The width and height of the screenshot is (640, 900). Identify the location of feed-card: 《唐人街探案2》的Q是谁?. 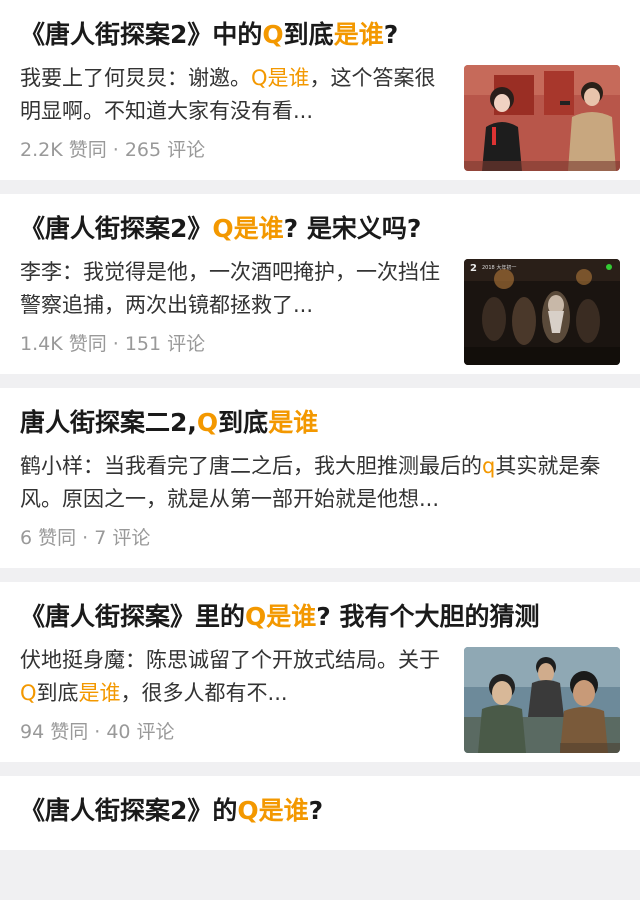
(320, 813).